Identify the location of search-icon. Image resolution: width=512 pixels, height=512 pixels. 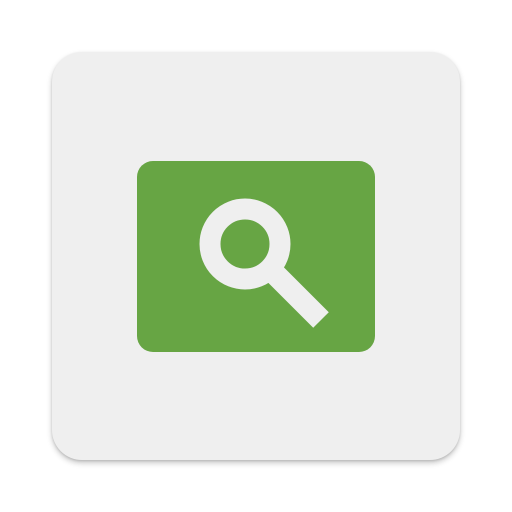
(264, 263).